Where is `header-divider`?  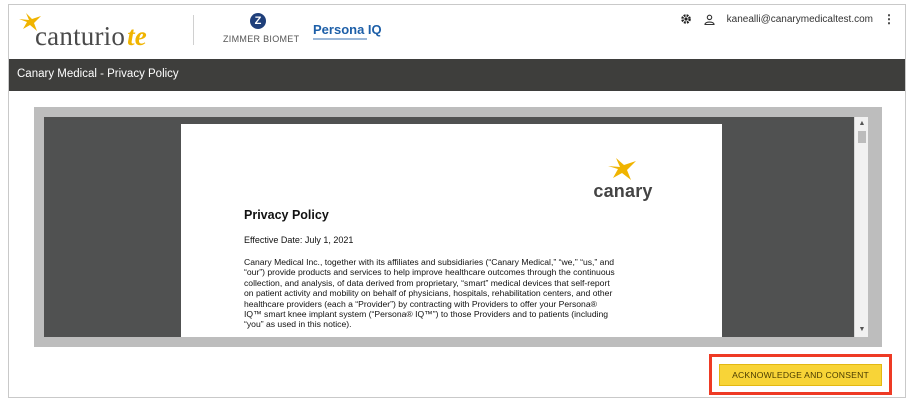 header-divider is located at coordinates (193, 30).